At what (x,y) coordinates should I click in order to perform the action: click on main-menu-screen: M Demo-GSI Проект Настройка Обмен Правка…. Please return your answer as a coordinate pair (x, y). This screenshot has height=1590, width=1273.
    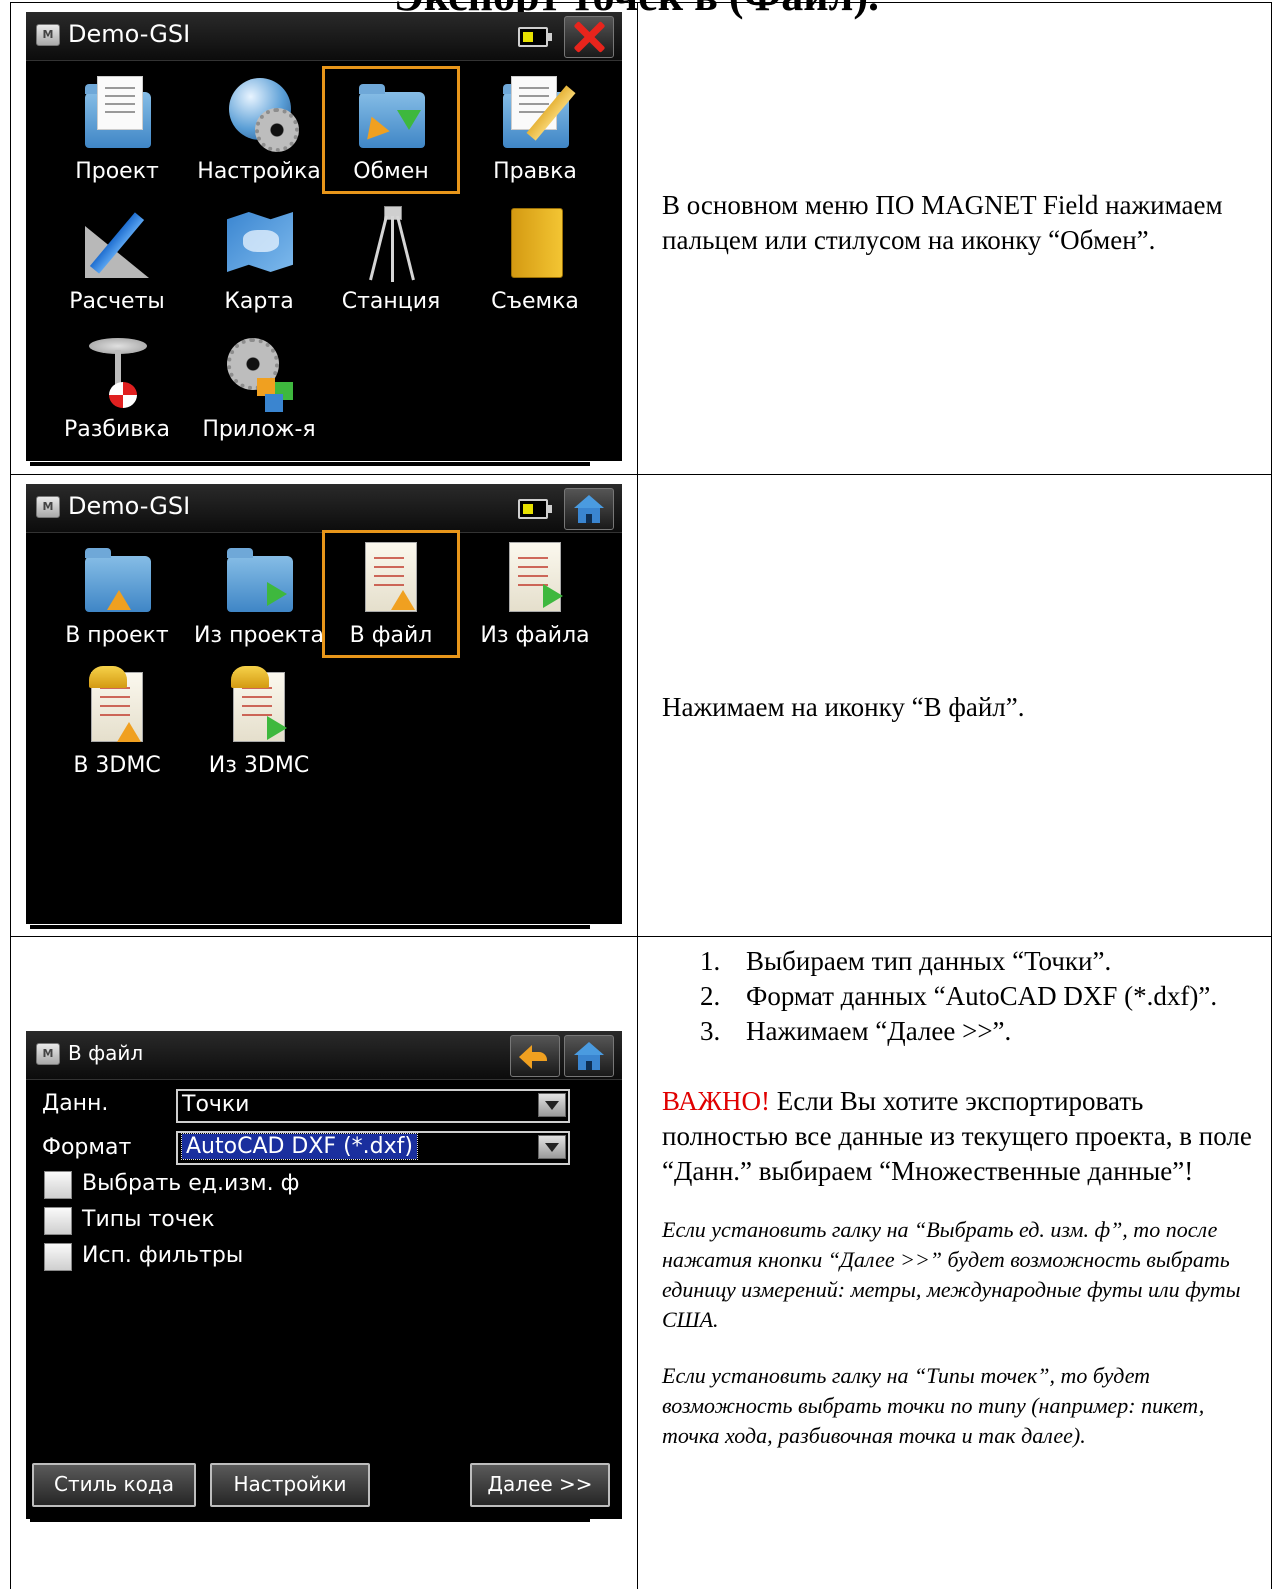
    Looking at the image, I should click on (324, 236).